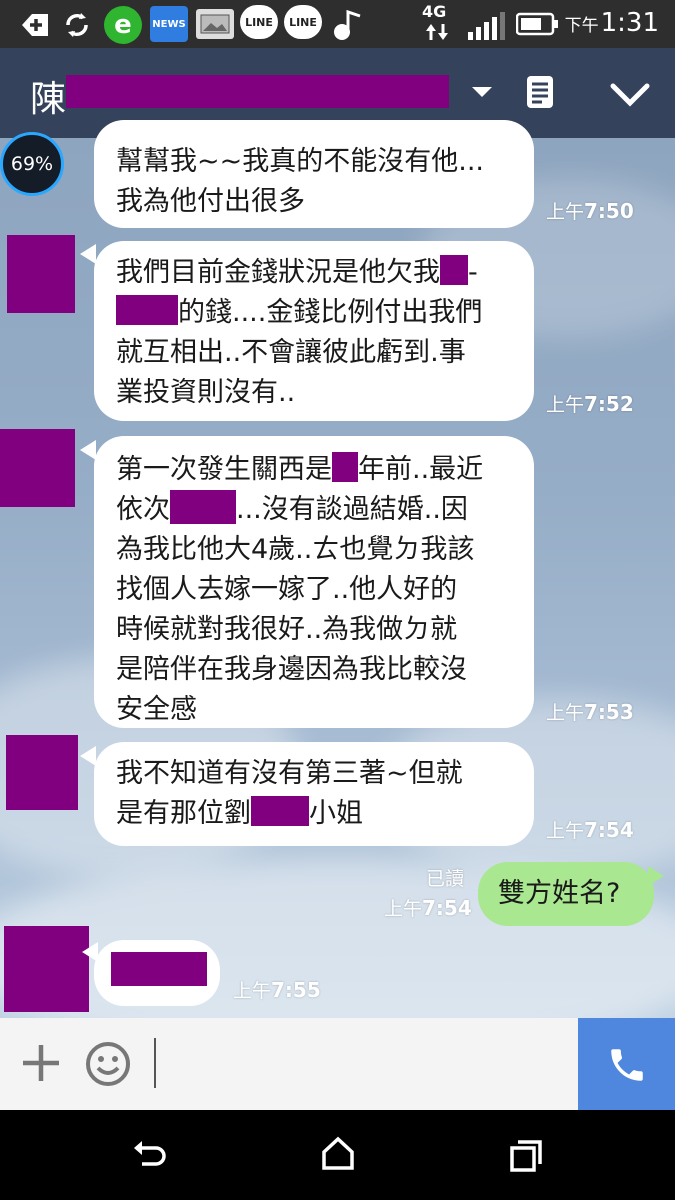  I want to click on back-icon, so click(150, 1158).